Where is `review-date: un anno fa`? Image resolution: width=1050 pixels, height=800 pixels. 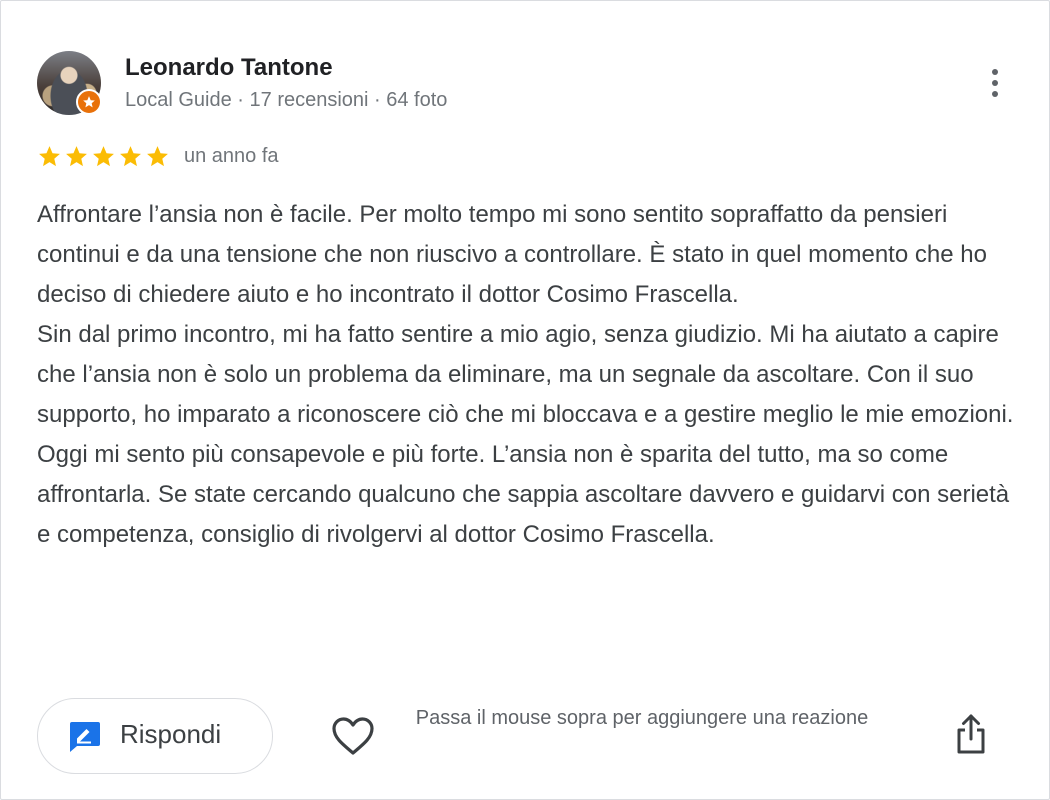 review-date: un anno fa is located at coordinates (231, 155).